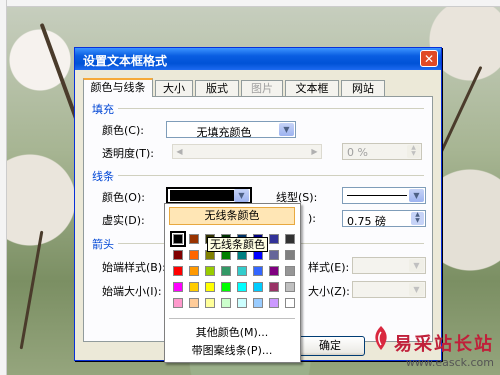  What do you see at coordinates (363, 88) in the screenshot?
I see `tab-web: 网站` at bounding box center [363, 88].